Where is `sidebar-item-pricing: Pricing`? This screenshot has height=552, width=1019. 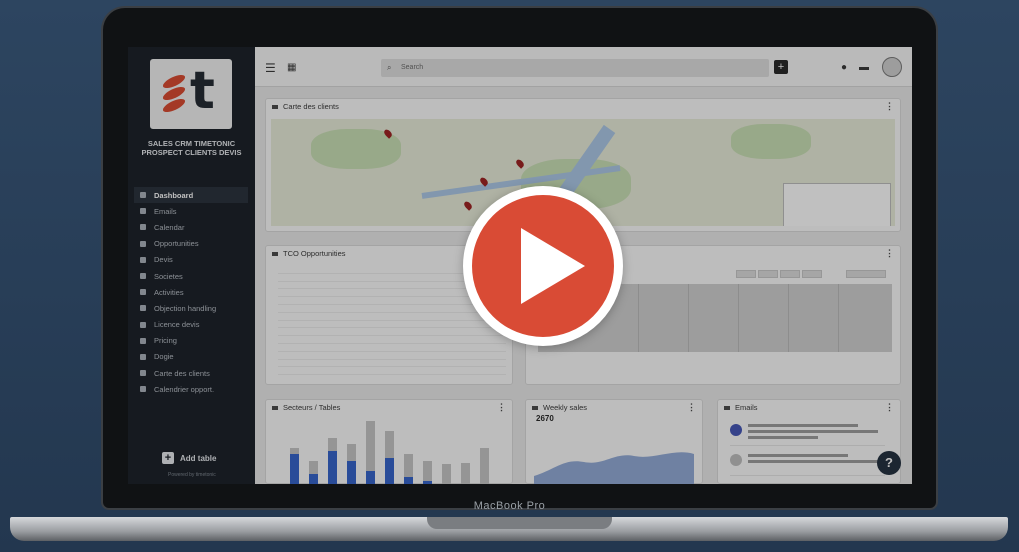
sidebar-item-pricing: Pricing is located at coordinates (191, 341).